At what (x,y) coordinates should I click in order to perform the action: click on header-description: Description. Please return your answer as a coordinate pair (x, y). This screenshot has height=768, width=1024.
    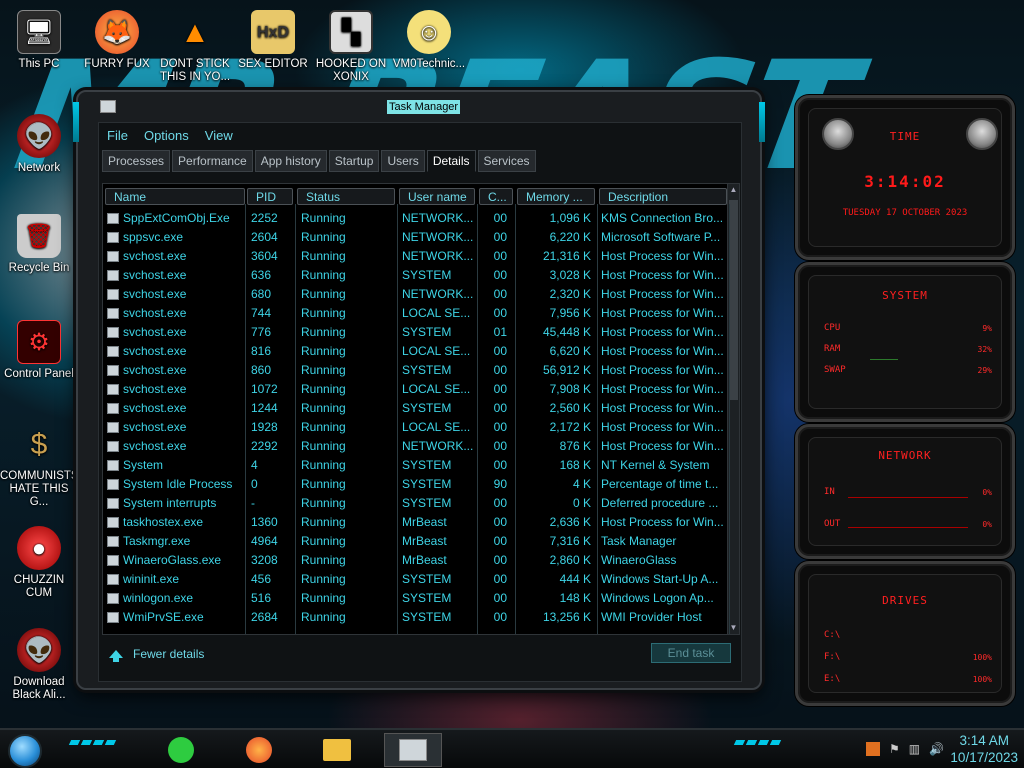
    Looking at the image, I should click on (663, 196).